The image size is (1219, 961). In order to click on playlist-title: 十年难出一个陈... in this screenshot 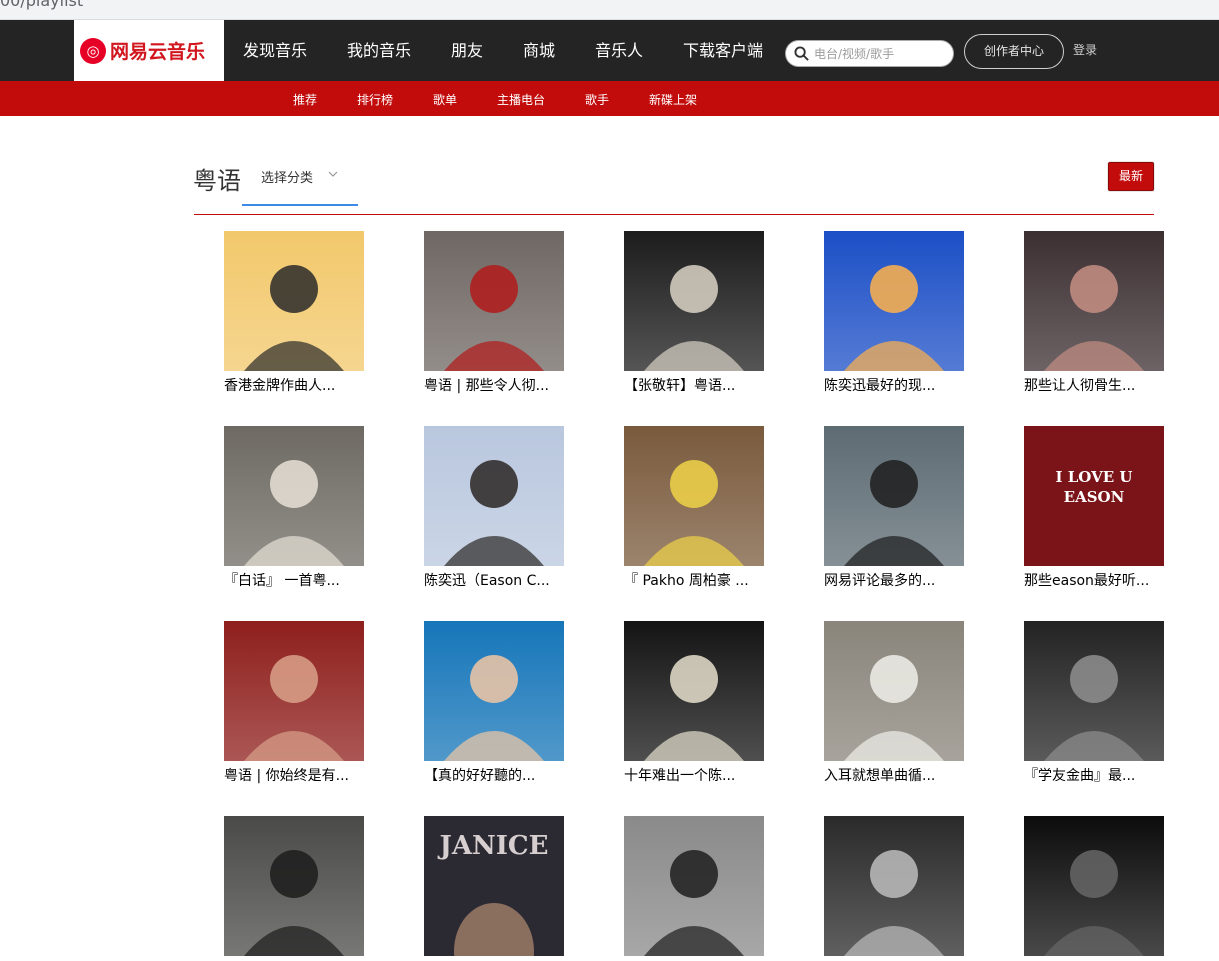, I will do `click(695, 776)`.